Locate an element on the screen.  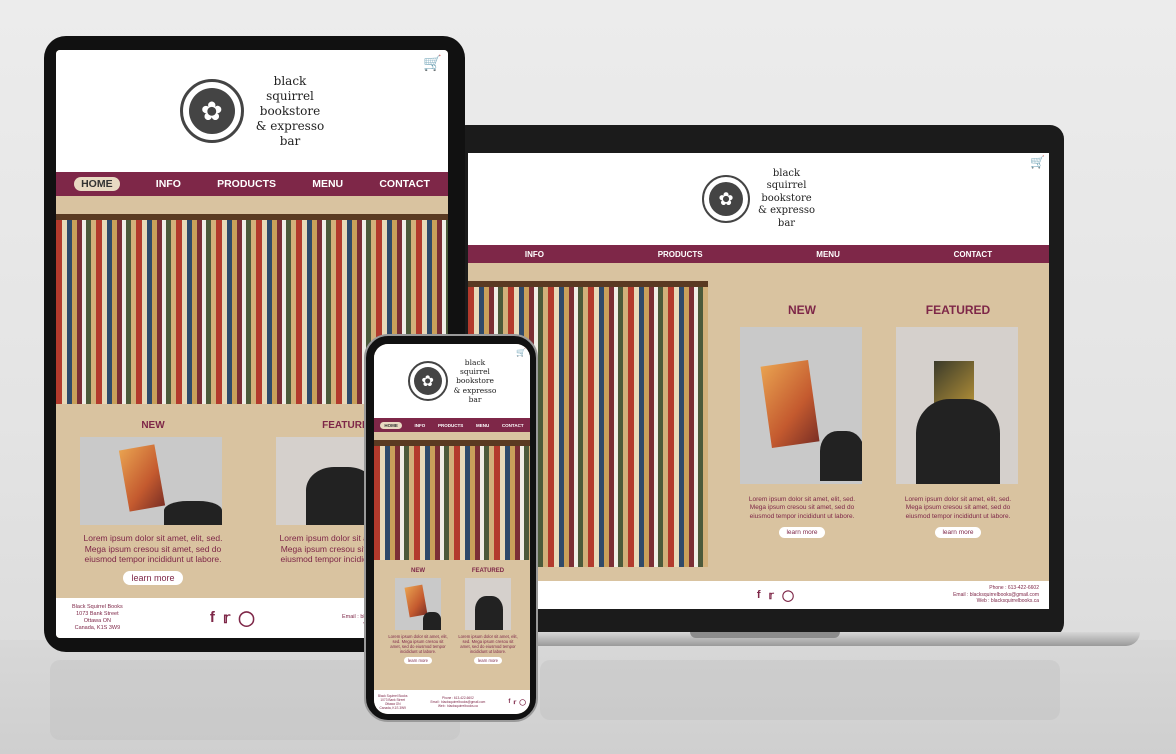
footer-city: Ottawa ON is located at coordinates (97, 621).